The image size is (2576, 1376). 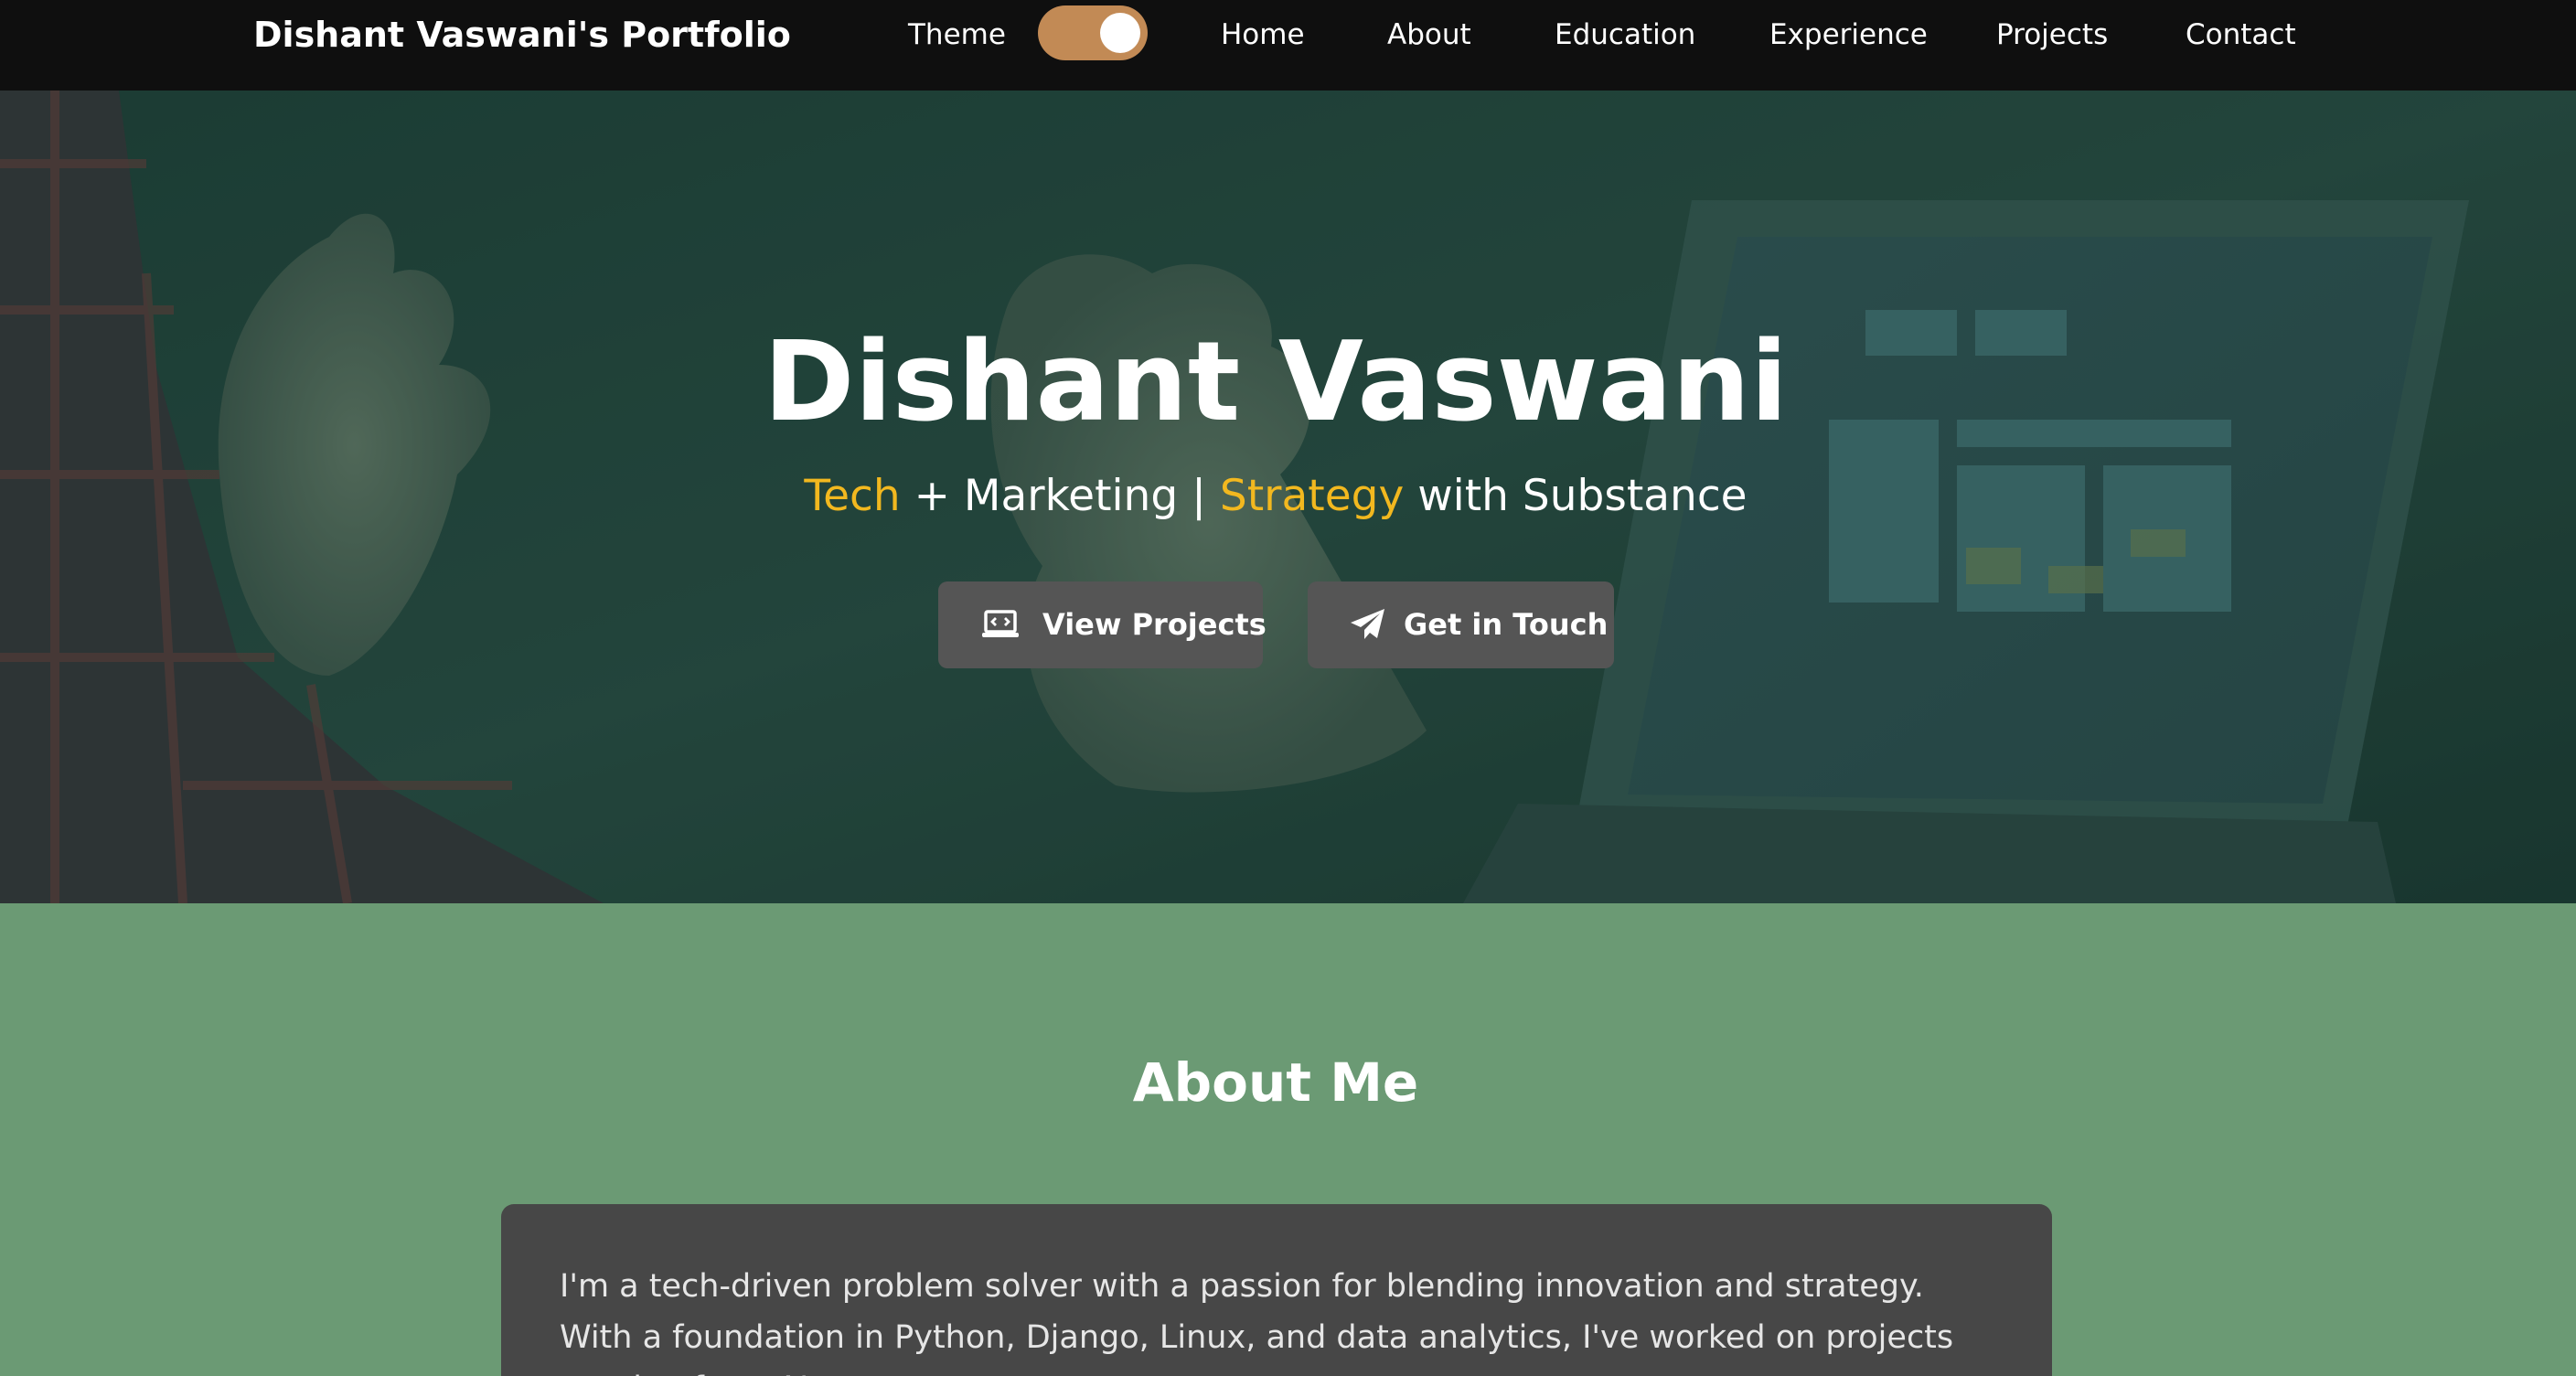 What do you see at coordinates (1576, 496) in the screenshot?
I see `subtitle-text-substance: with Substance` at bounding box center [1576, 496].